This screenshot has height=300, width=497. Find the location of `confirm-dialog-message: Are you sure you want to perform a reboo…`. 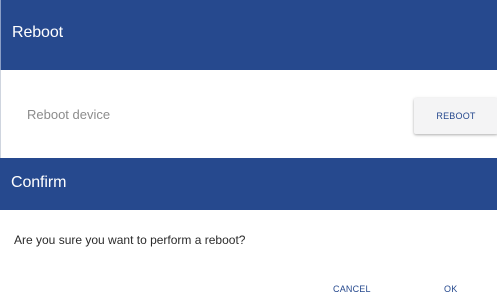

confirm-dialog-message: Are you sure you want to perform a reboo… is located at coordinates (130, 240).